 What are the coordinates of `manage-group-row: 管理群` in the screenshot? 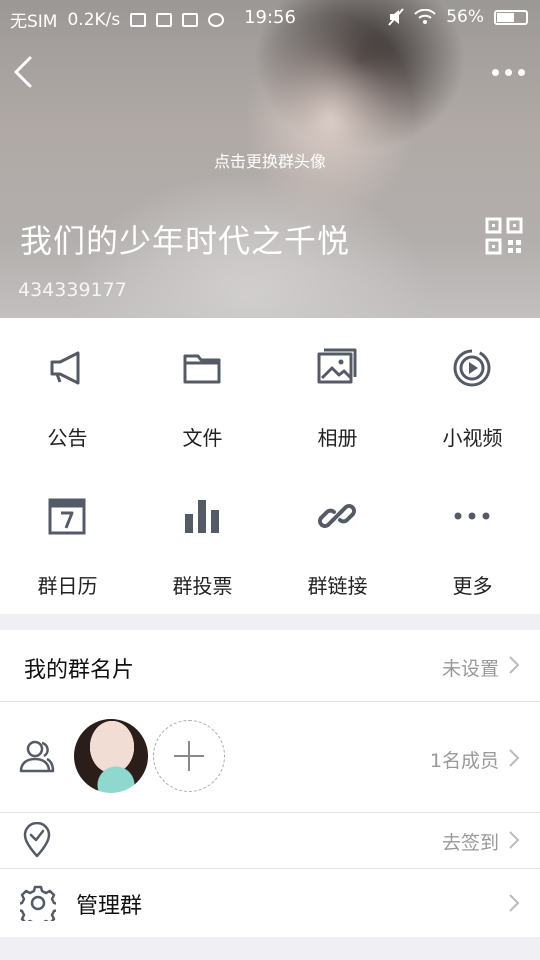 It's located at (270, 903).